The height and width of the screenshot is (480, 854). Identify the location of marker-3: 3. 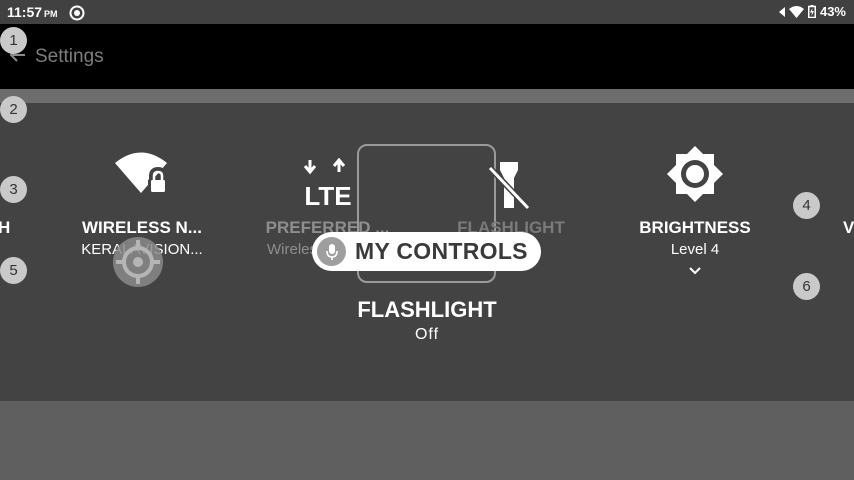
(13, 189).